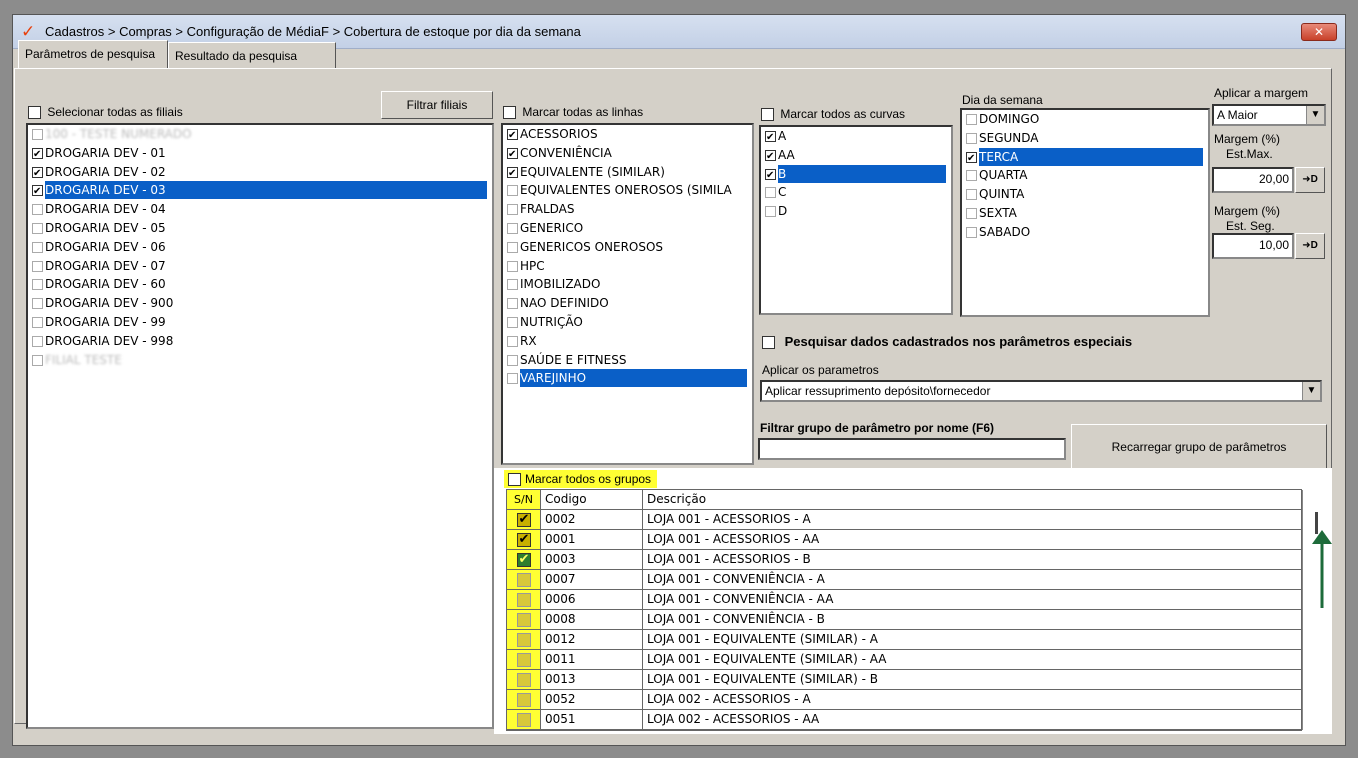 This screenshot has width=1358, height=758. What do you see at coordinates (627, 303) in the screenshot?
I see `linha-item: NAO DEFINIDO` at bounding box center [627, 303].